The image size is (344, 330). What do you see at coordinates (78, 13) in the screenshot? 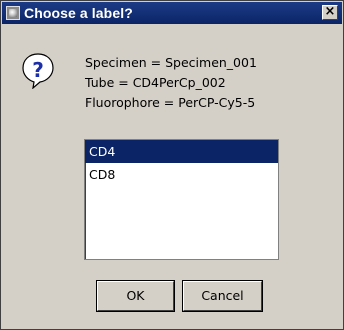
I see `window-title: Choose a label?` at bounding box center [78, 13].